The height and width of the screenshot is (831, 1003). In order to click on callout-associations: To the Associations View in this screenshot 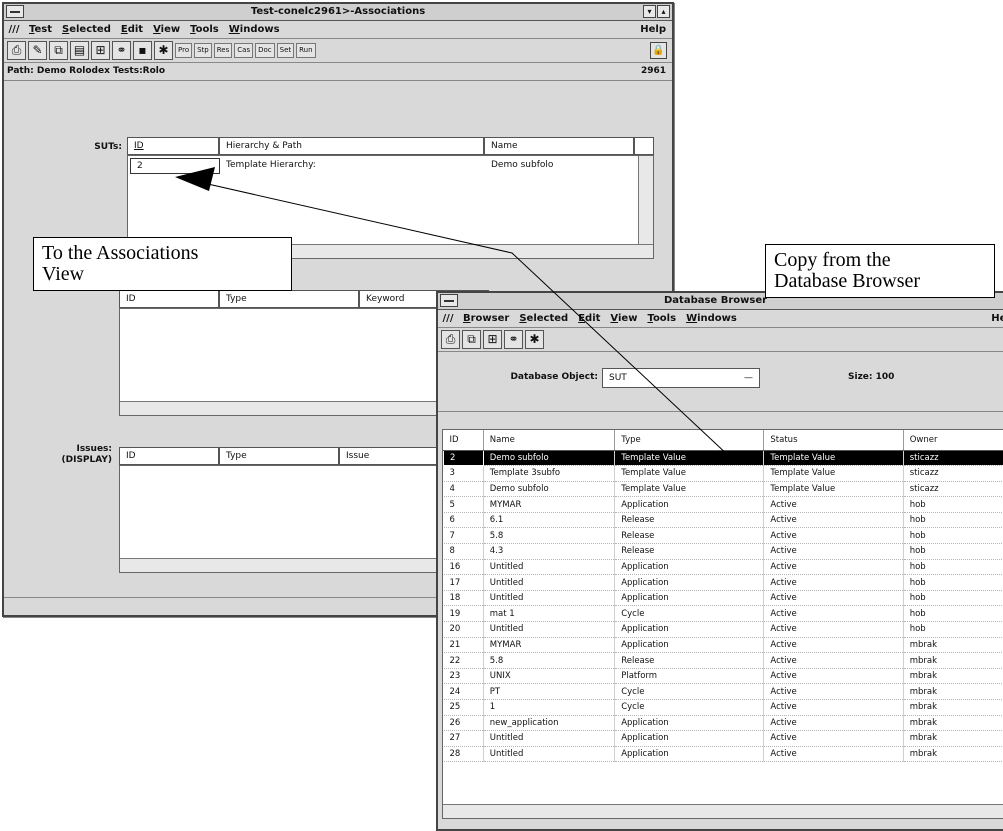, I will do `click(162, 264)`.